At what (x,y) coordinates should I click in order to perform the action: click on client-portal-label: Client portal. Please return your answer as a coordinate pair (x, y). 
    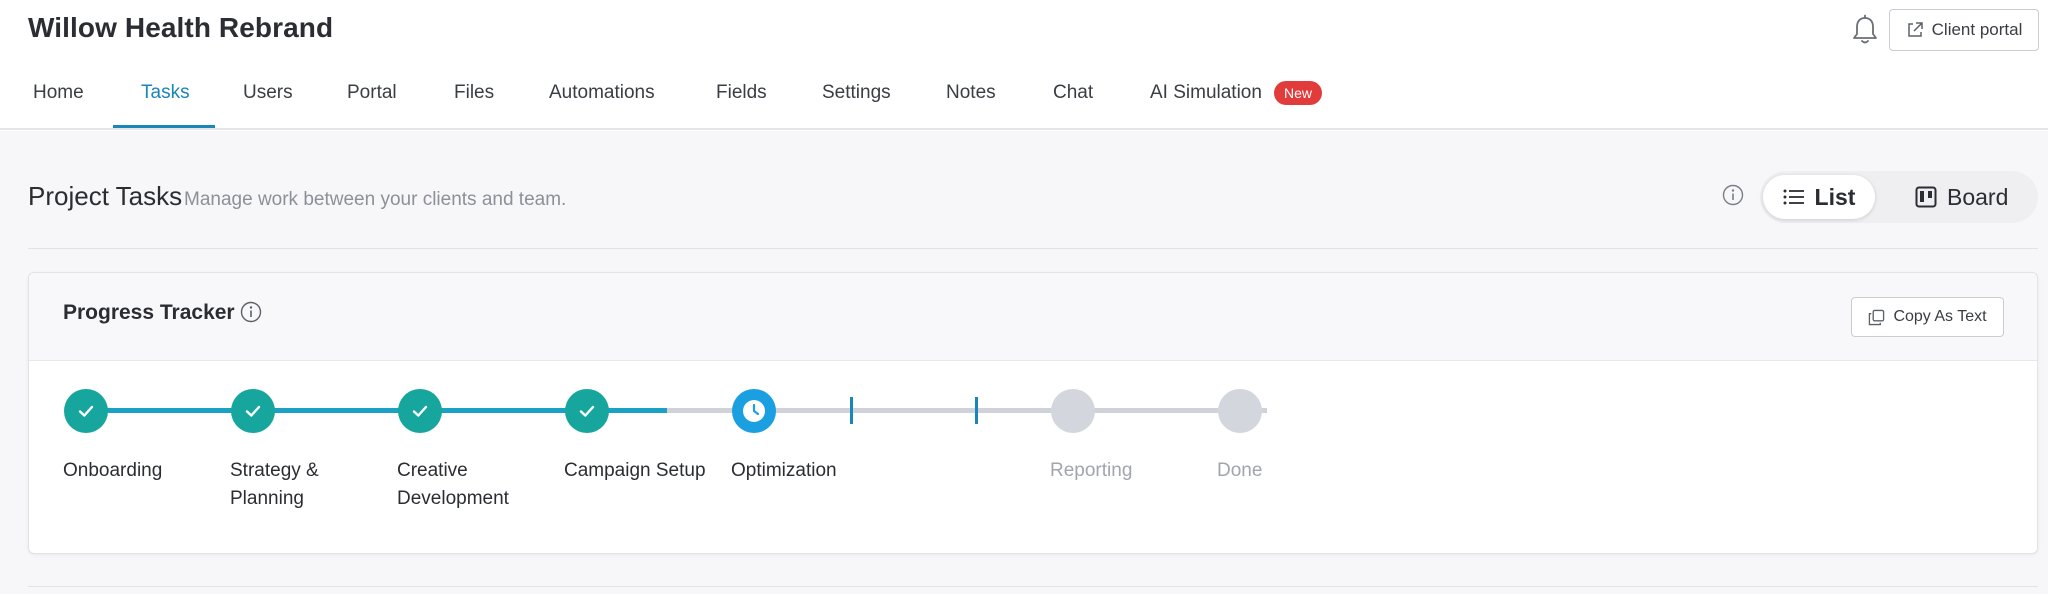
    Looking at the image, I should click on (1977, 29).